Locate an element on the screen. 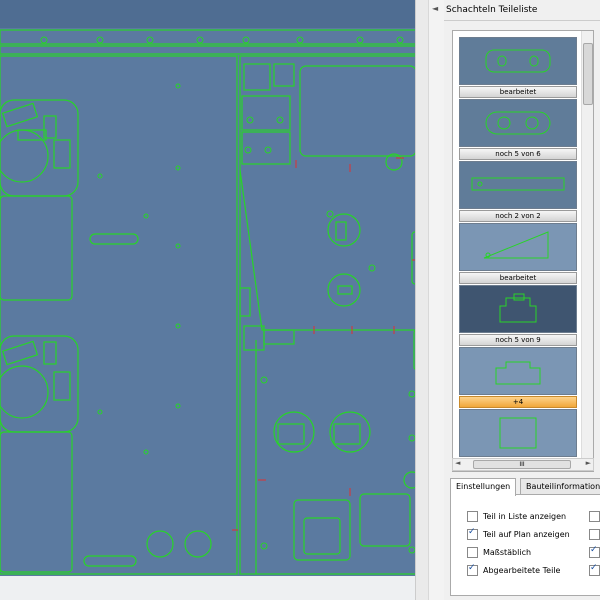 The height and width of the screenshot is (600, 600). option-massstaeblich: Maßstäblich is located at coordinates (499, 552).